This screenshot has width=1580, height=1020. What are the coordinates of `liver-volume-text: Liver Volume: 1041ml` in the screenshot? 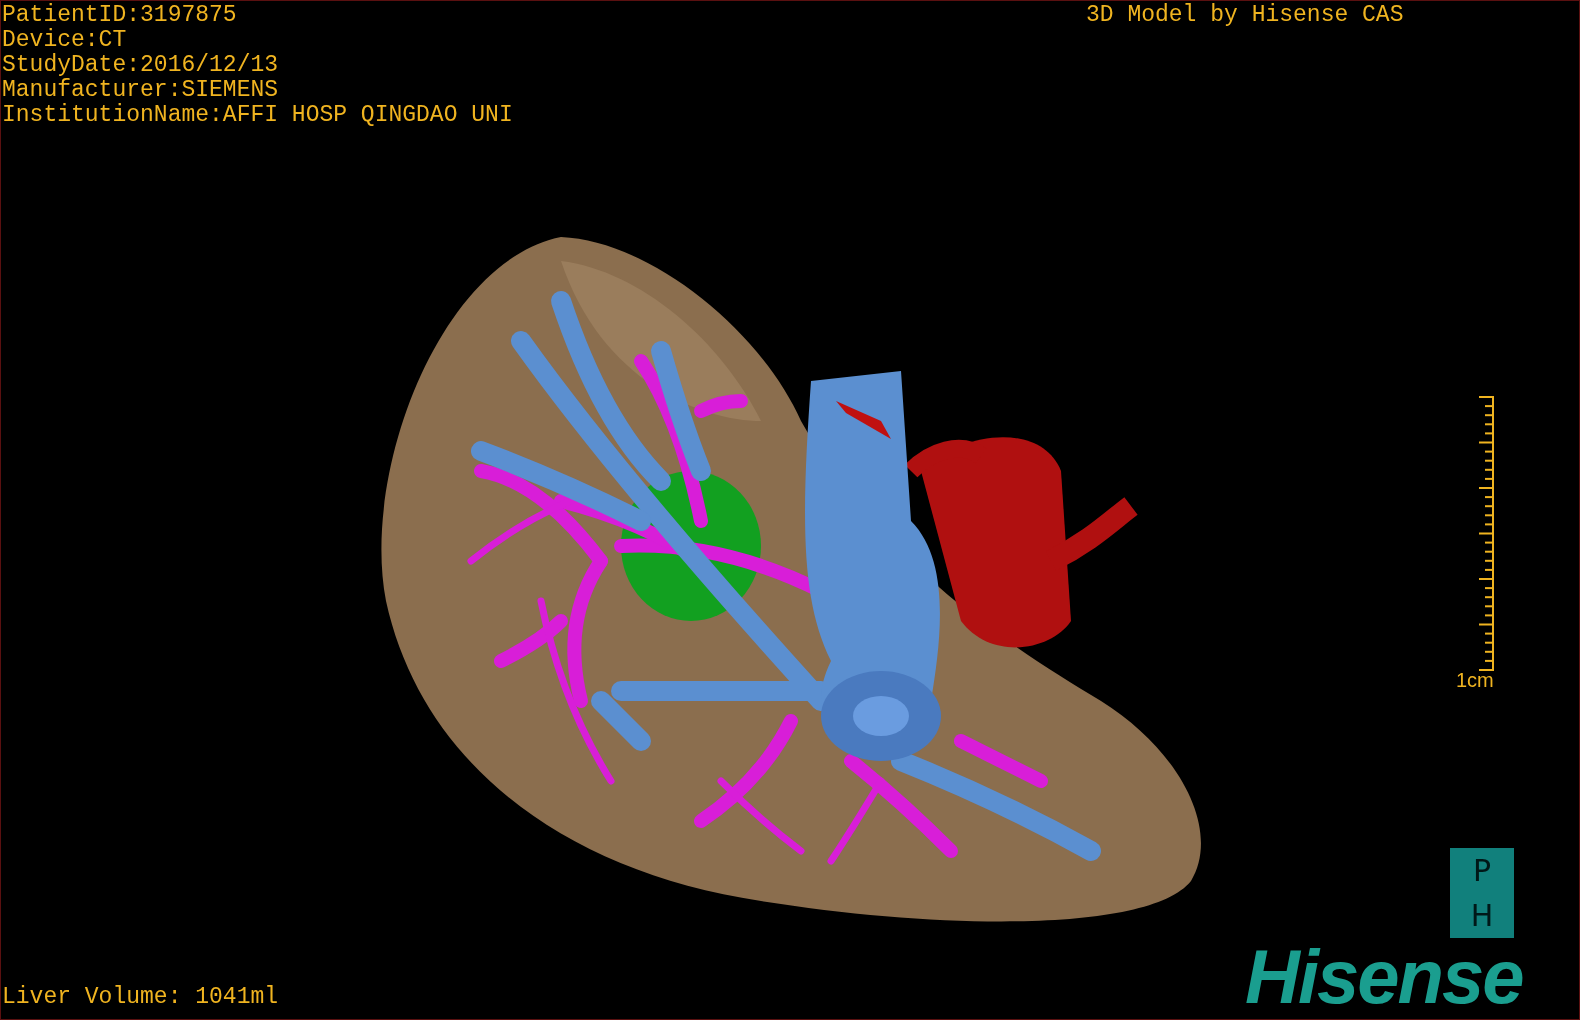 It's located at (140, 997).